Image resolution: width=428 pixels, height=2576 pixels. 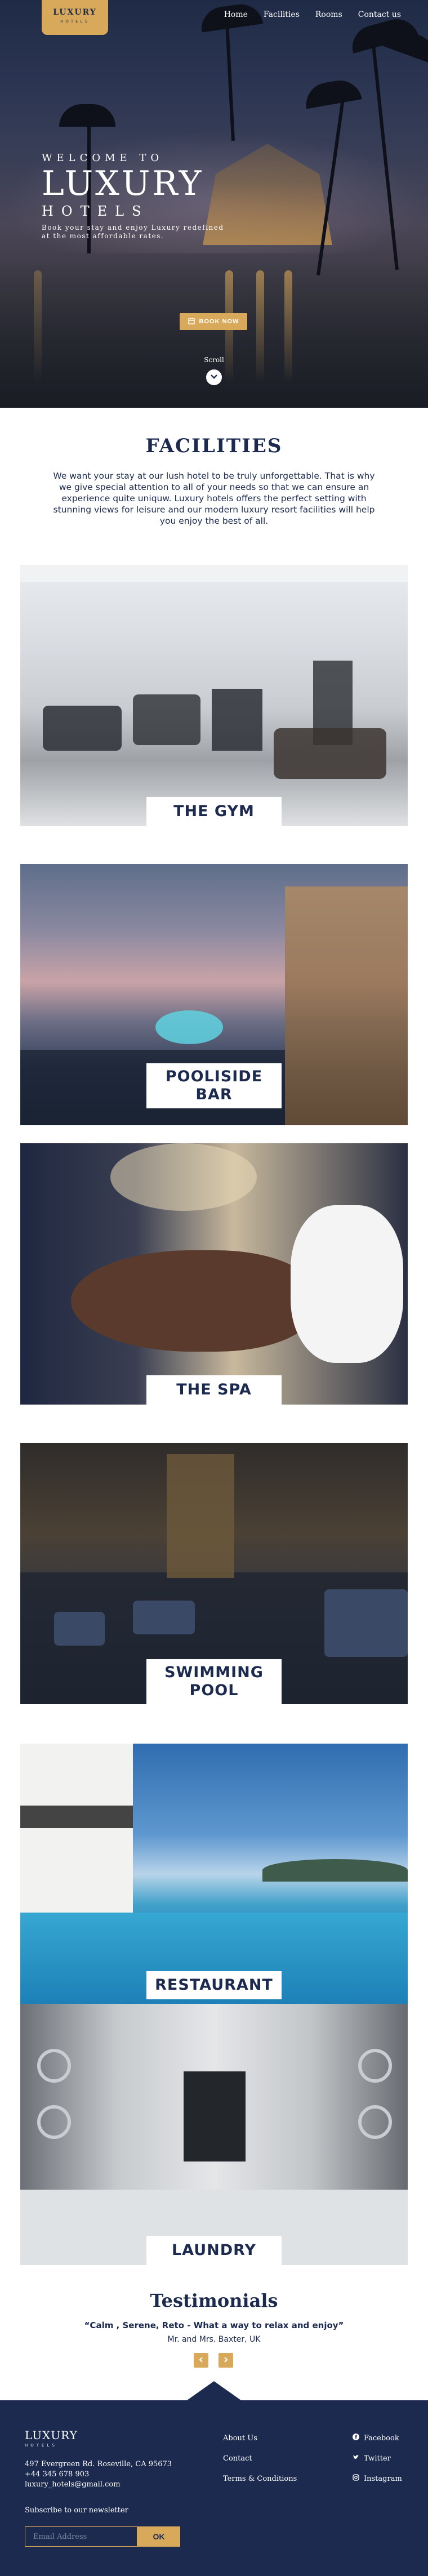 What do you see at coordinates (75, 13) in the screenshot?
I see `logo-title: LUXURY` at bounding box center [75, 13].